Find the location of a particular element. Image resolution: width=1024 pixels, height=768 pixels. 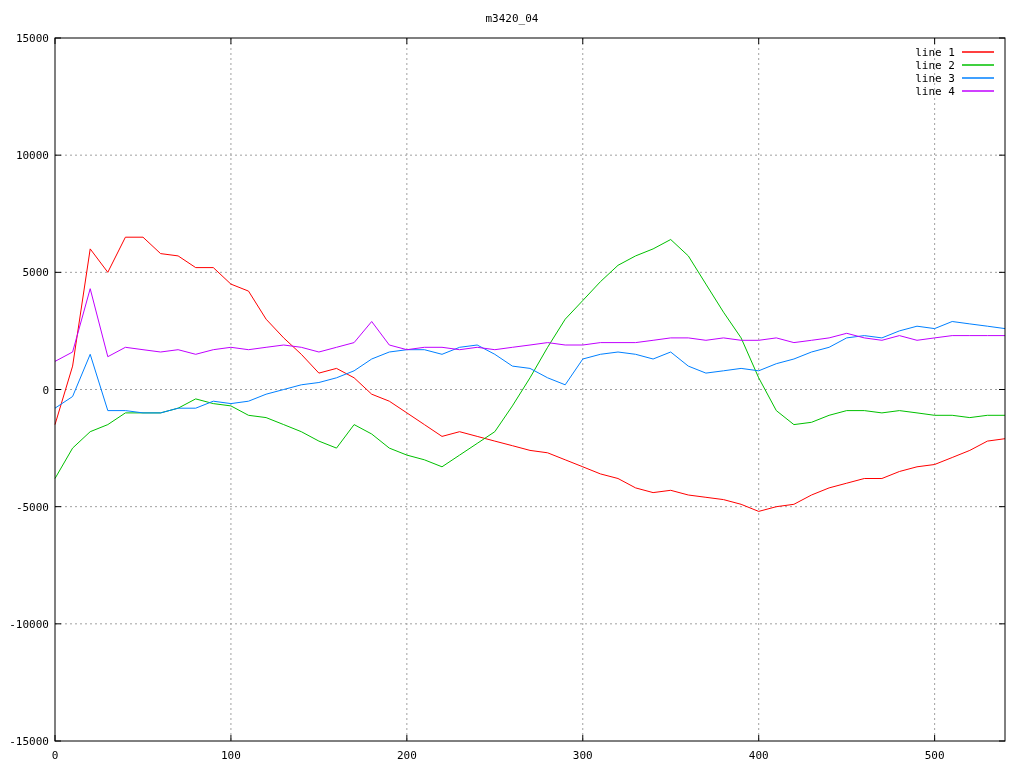

x-tick-label: 300 is located at coordinates (582, 755).